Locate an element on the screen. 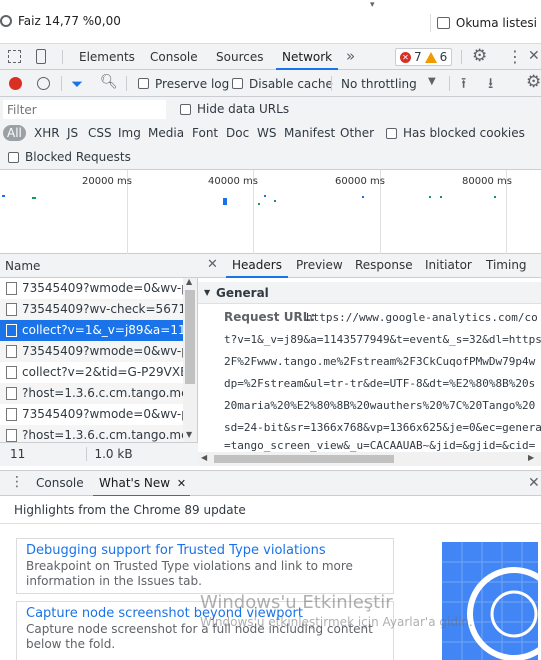 This screenshot has width=541, height=660. scroll-down-icon: ▼ is located at coordinates (189, 434).